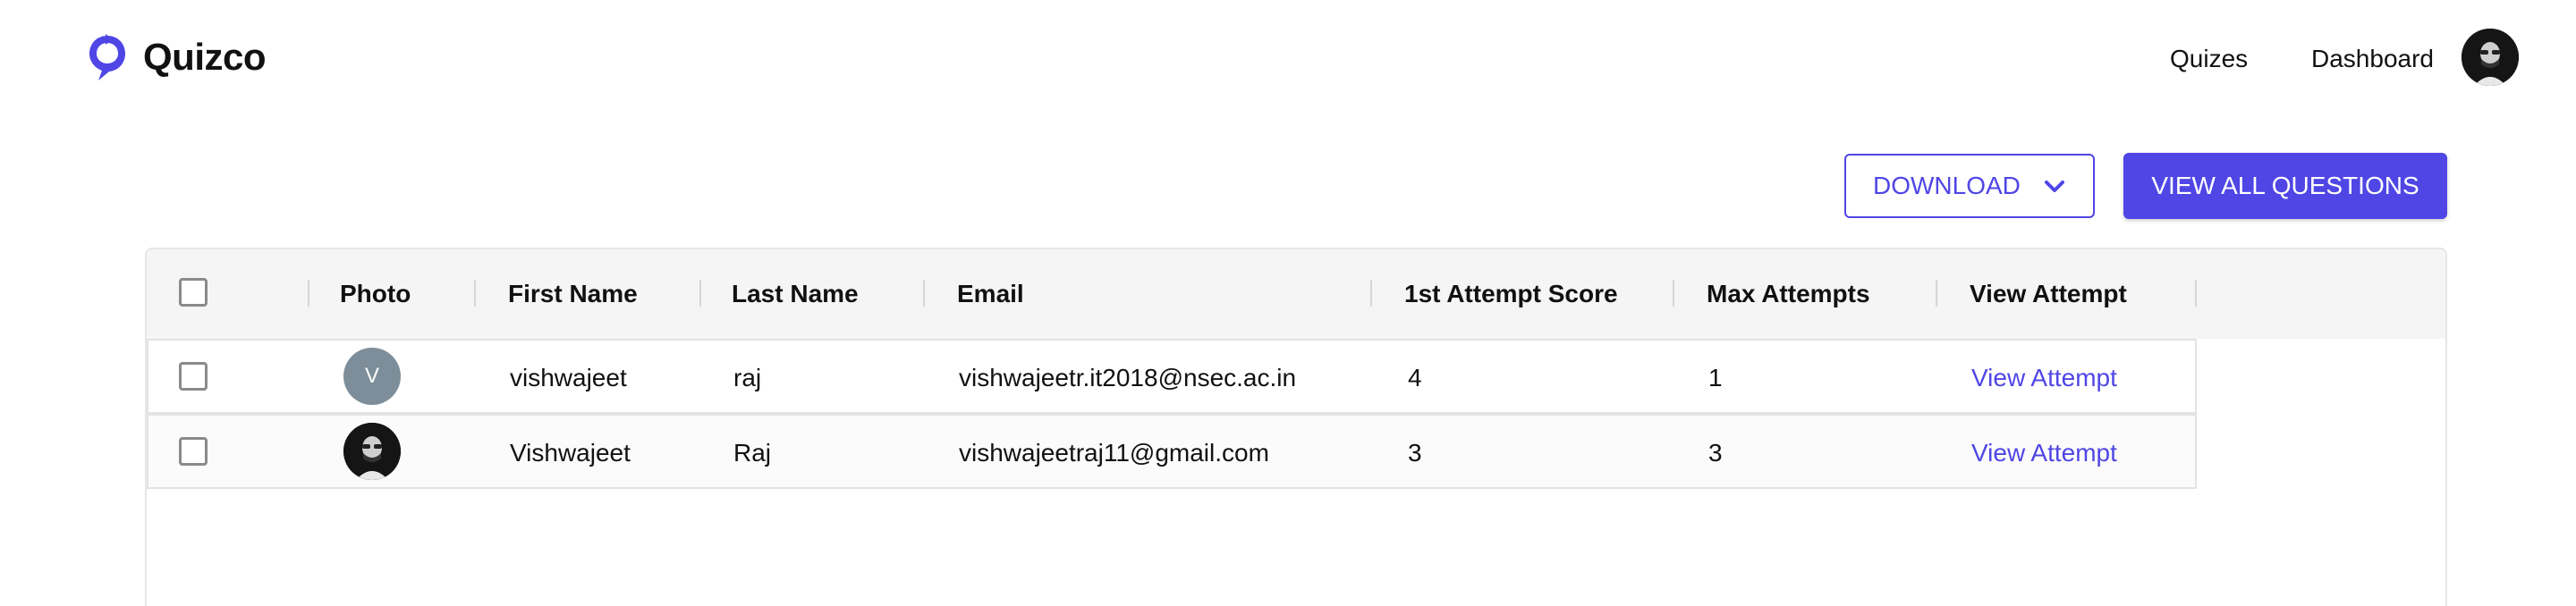  What do you see at coordinates (1947, 185) in the screenshot?
I see `download-button-label: DOWNLOAD` at bounding box center [1947, 185].